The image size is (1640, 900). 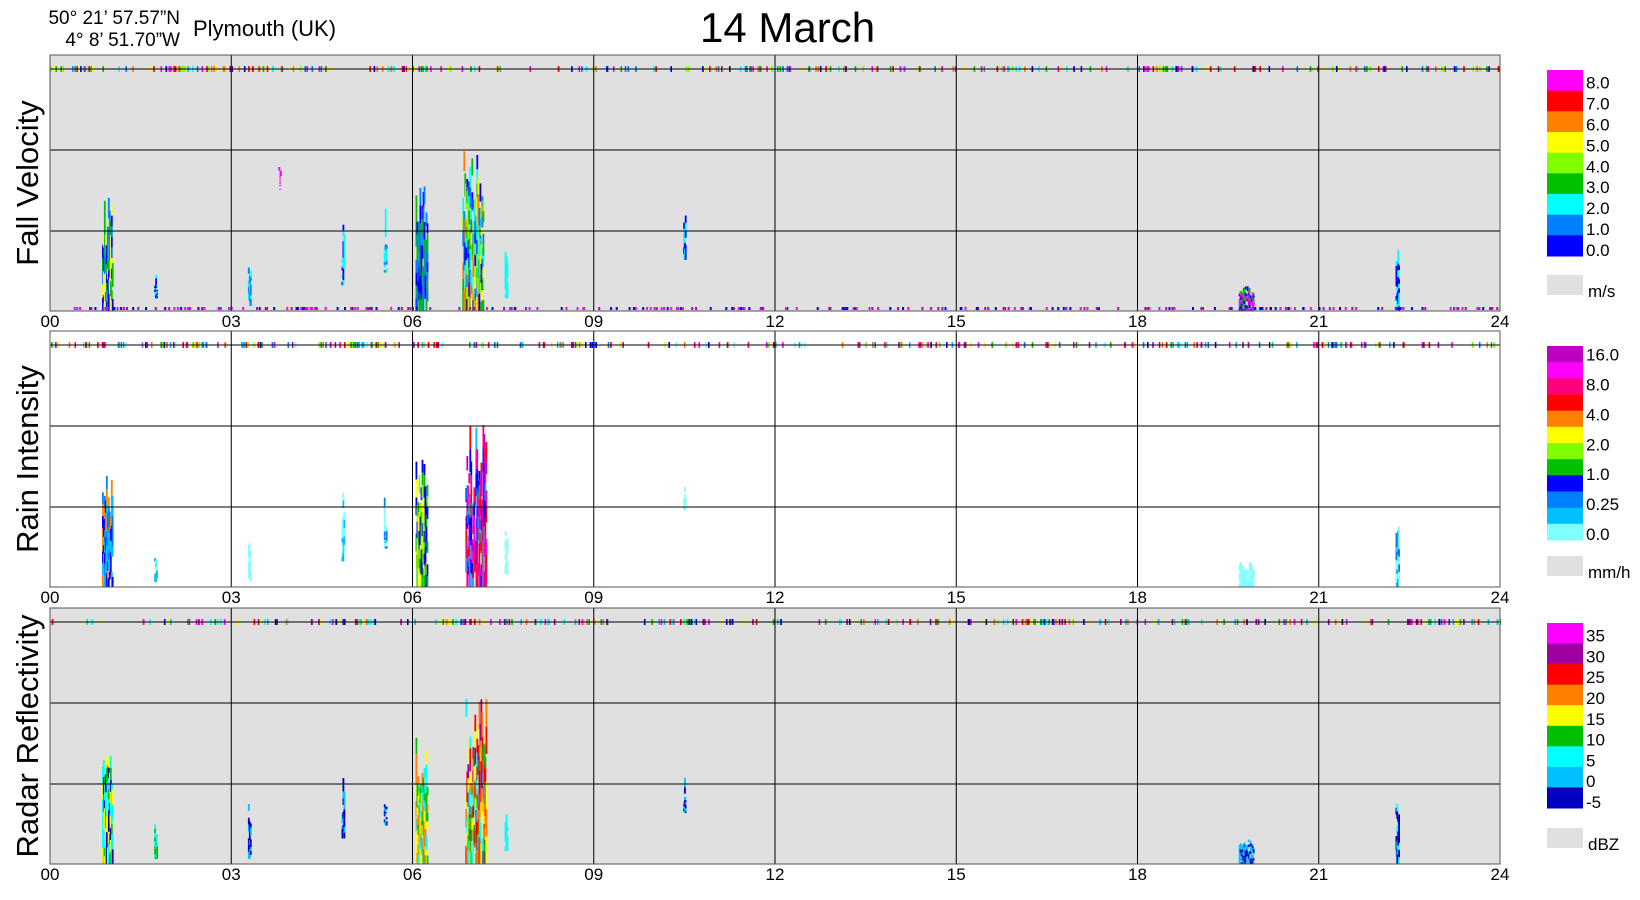 I want to click on colorbar-tick-label: 20, so click(x=1595, y=698).